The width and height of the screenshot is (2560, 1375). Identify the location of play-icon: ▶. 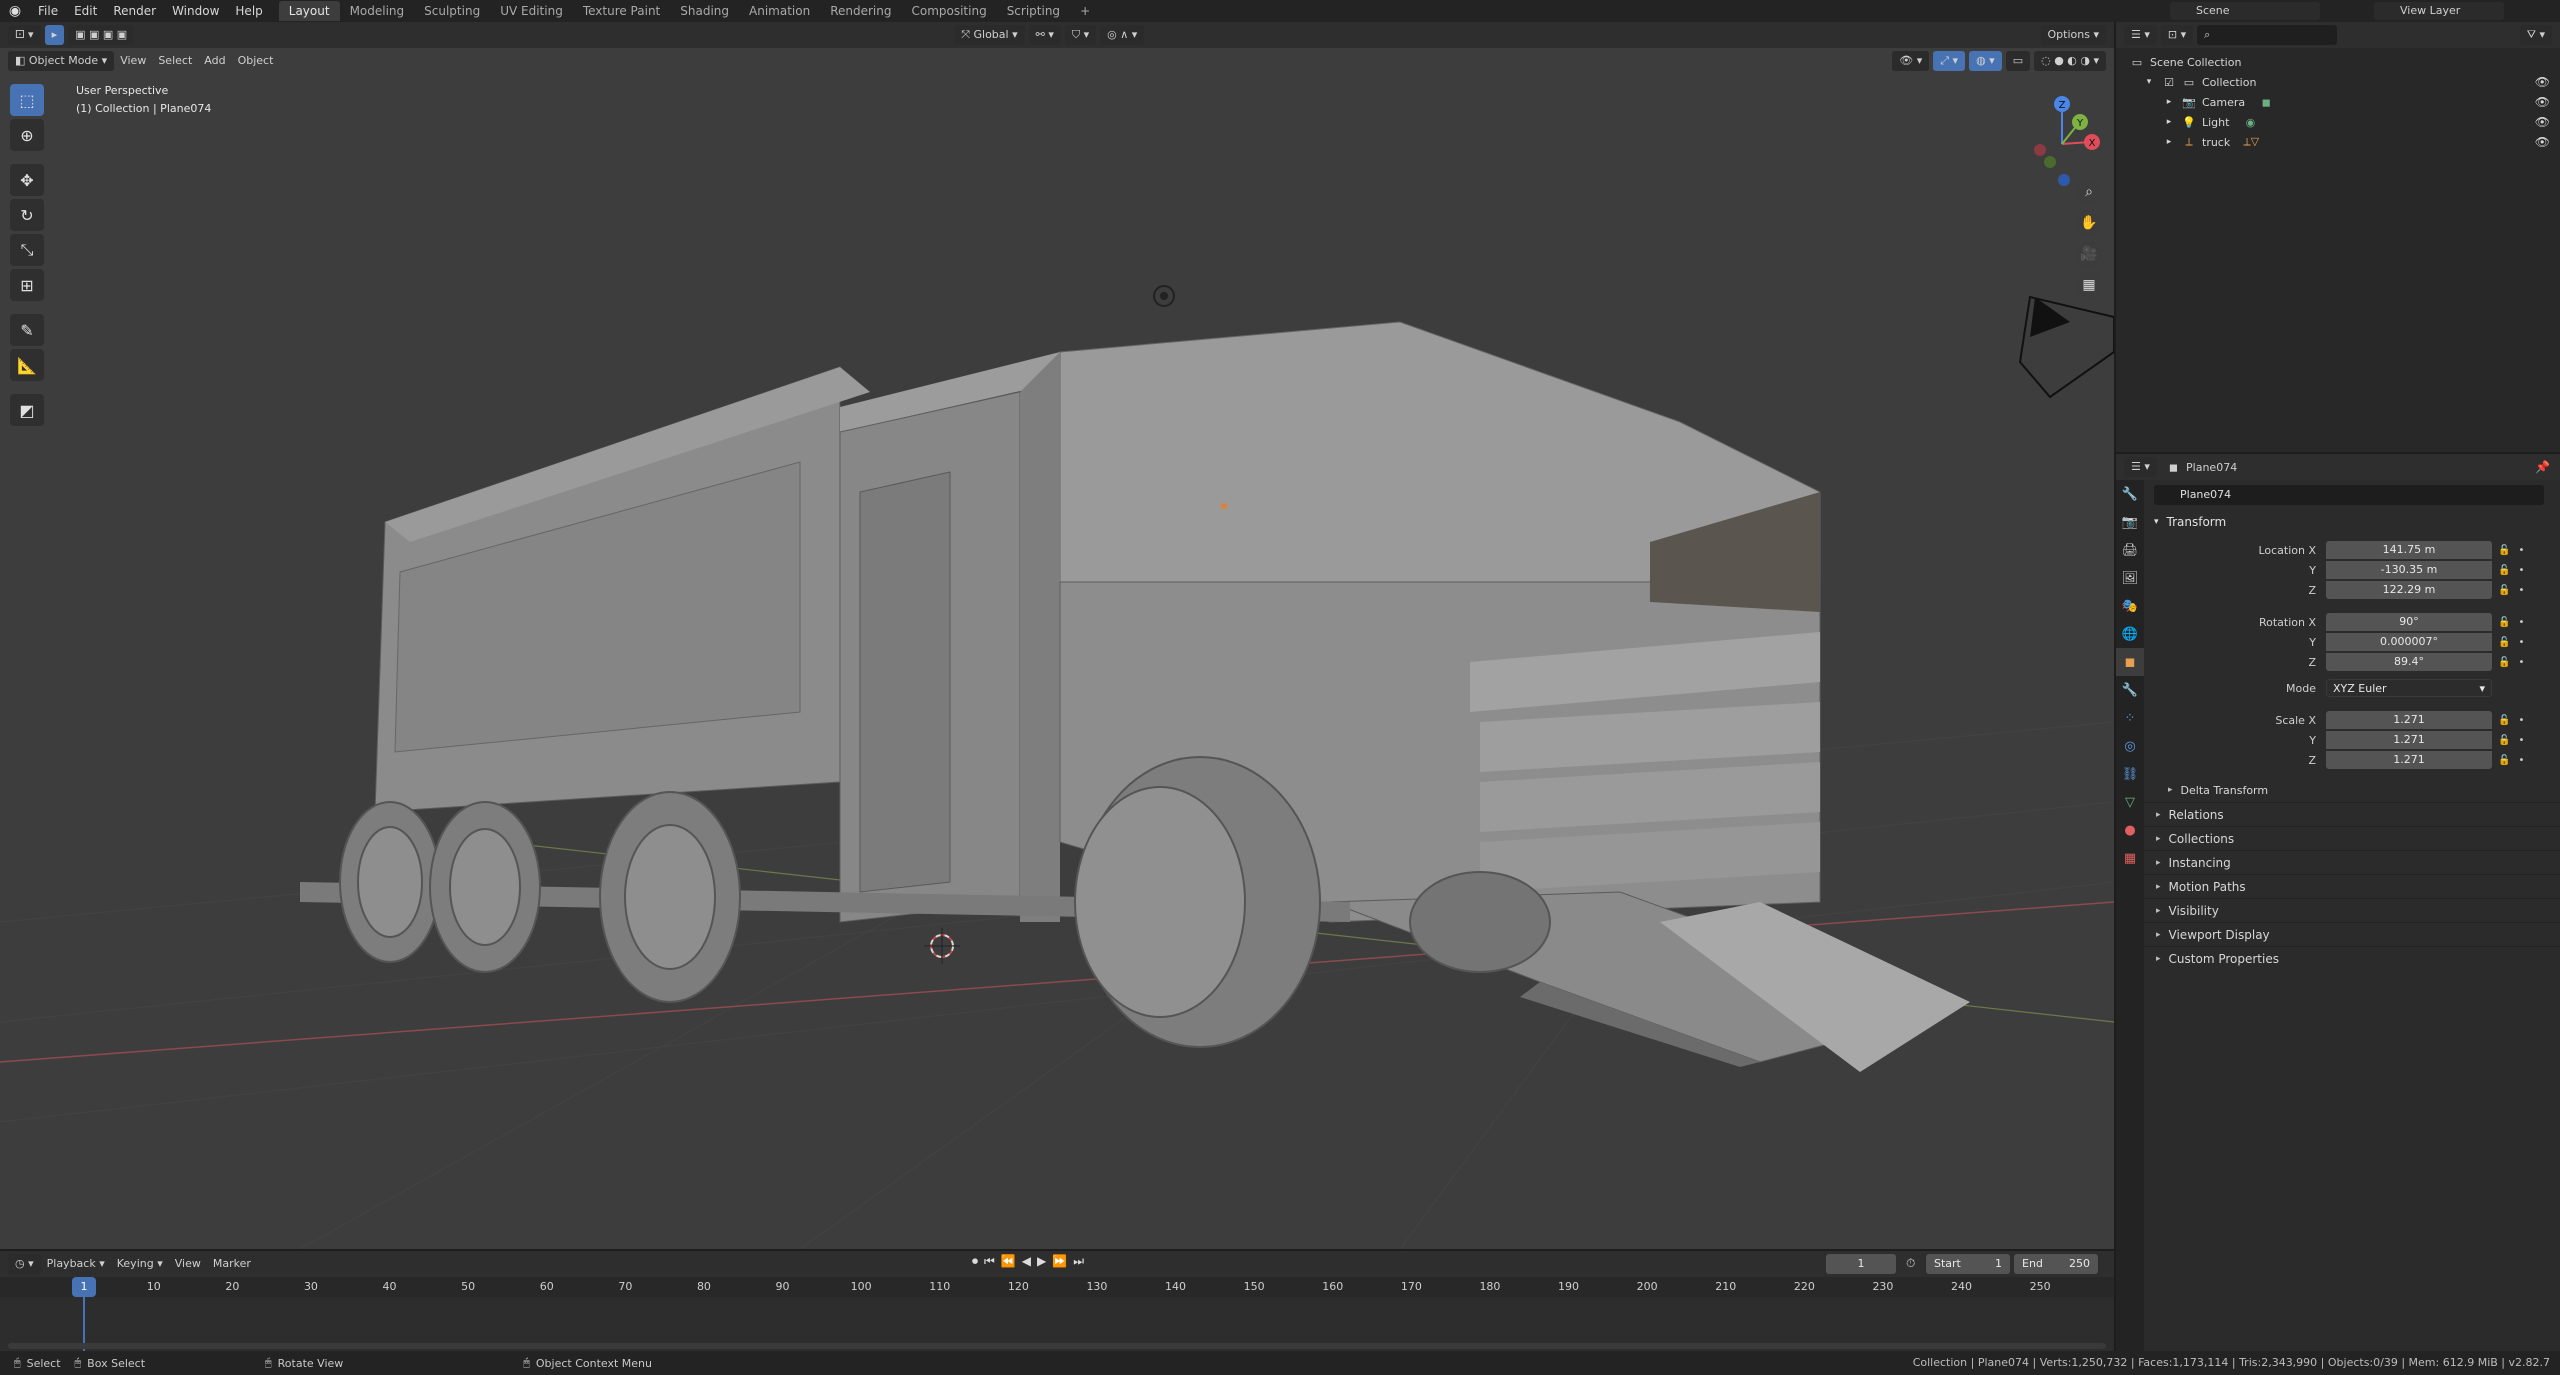
(1041, 1261).